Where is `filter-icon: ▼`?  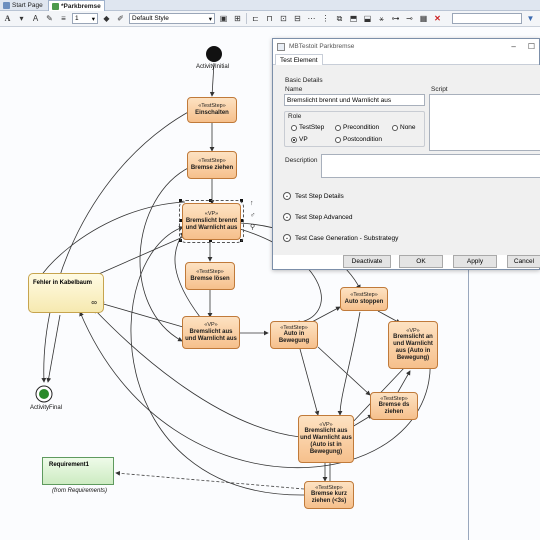 filter-icon: ▼ is located at coordinates (530, 18).